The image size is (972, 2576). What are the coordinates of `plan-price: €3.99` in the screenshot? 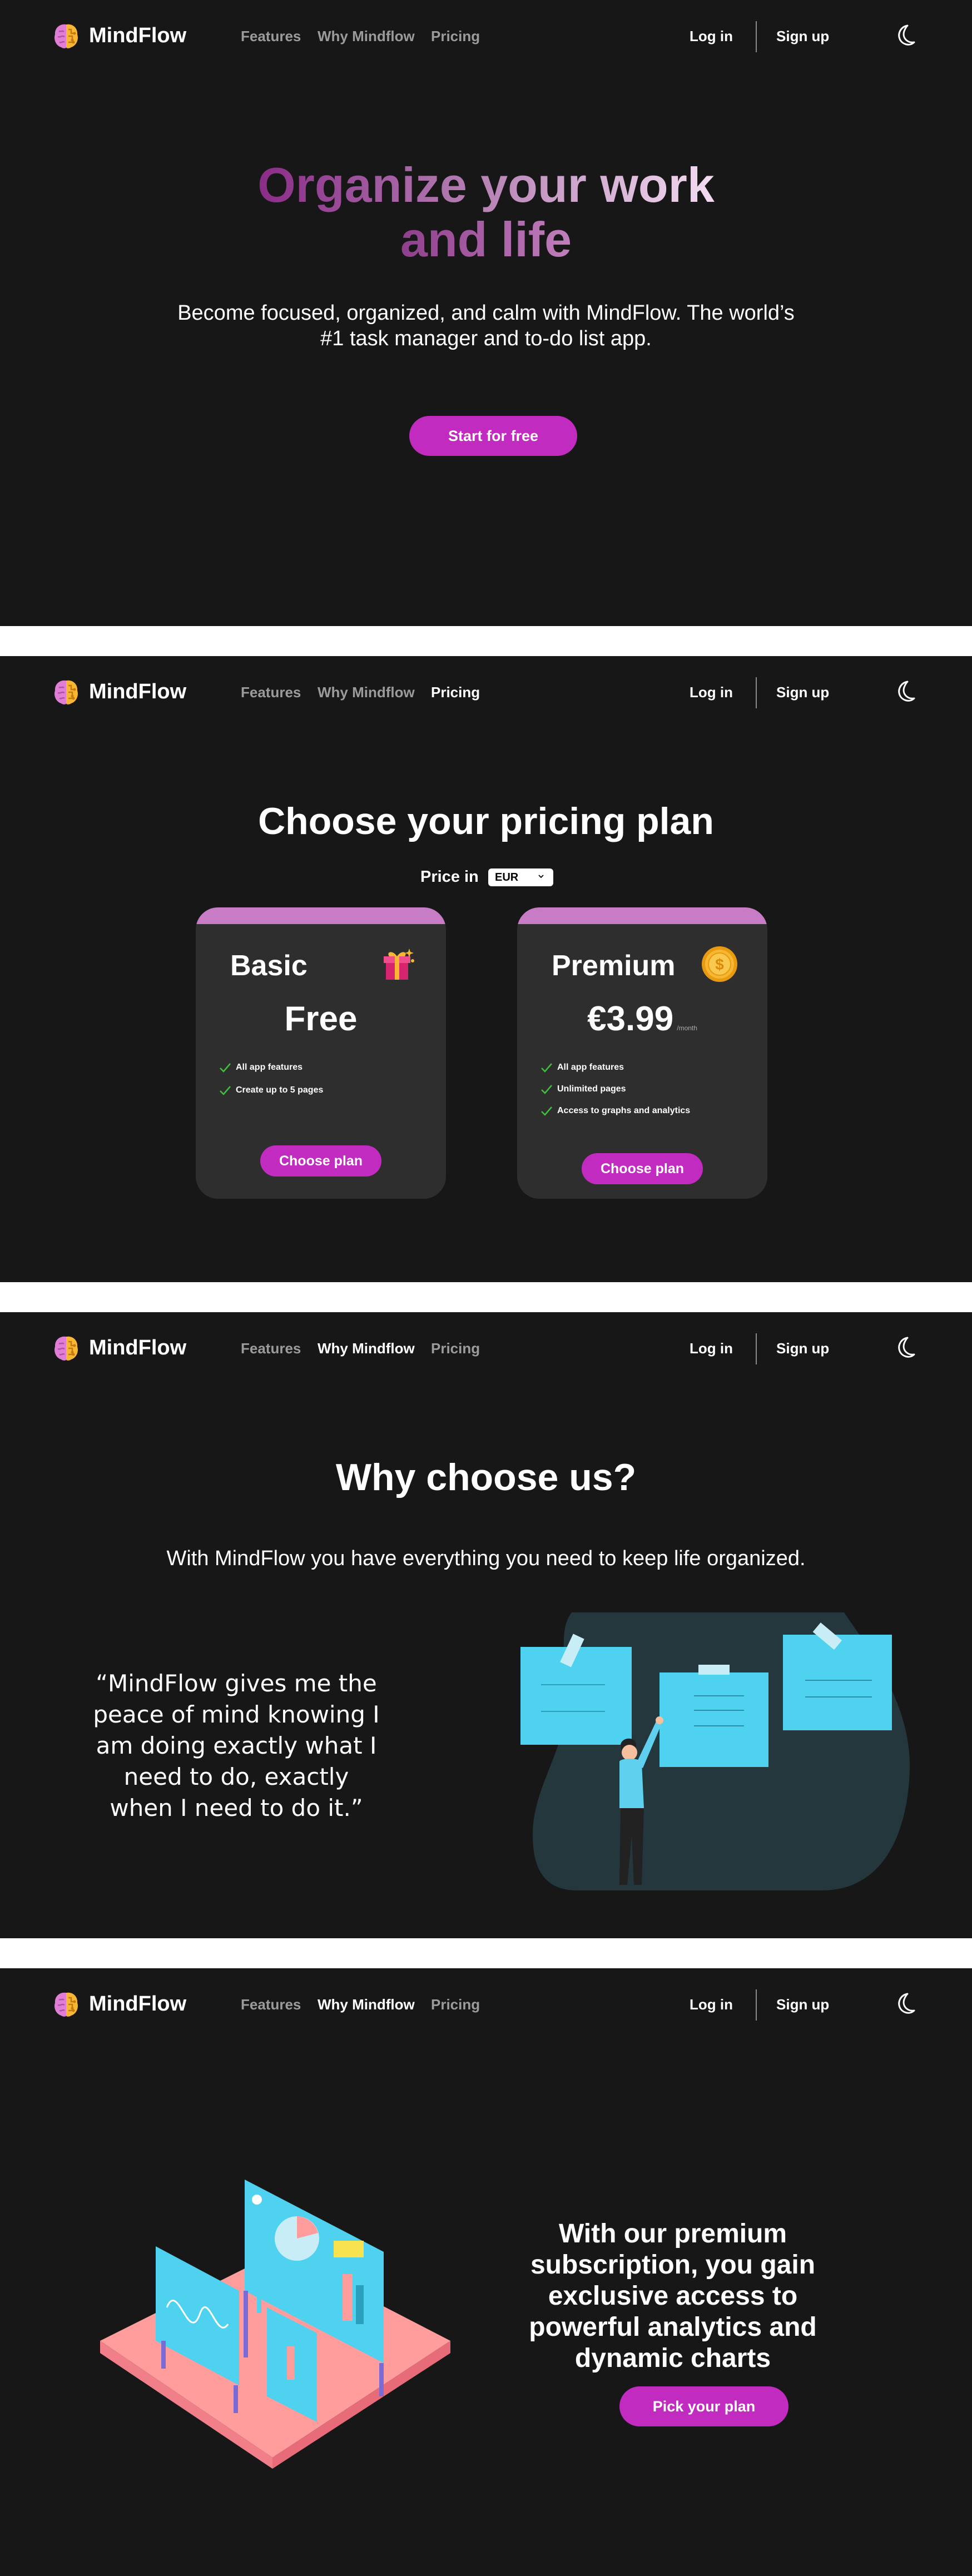 It's located at (630, 1019).